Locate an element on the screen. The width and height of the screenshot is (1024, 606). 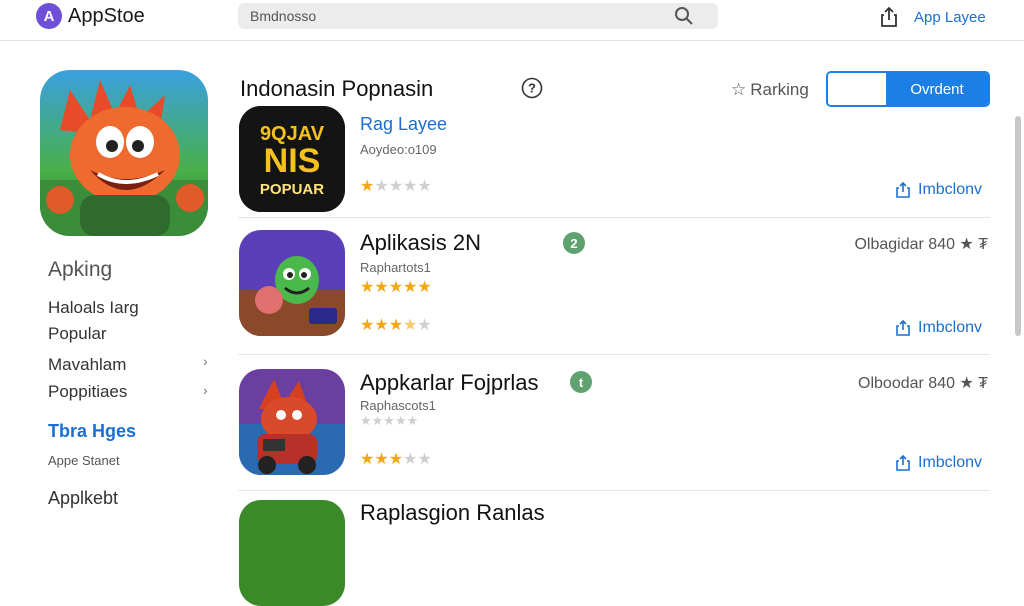
scrollbar is located at coordinates (1018, 226).